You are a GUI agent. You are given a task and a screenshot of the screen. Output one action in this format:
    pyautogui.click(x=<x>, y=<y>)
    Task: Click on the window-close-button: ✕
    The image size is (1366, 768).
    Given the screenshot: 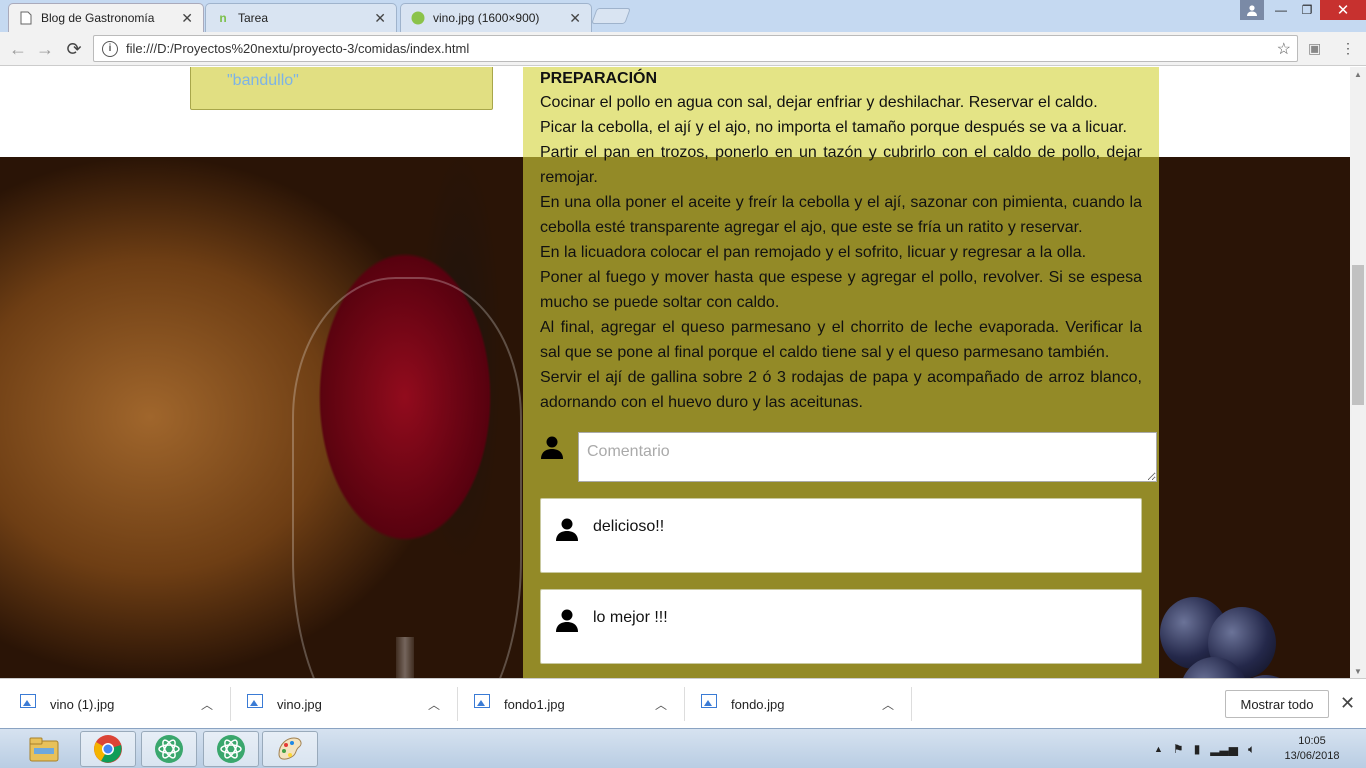 What is the action you would take?
    pyautogui.click(x=1343, y=10)
    